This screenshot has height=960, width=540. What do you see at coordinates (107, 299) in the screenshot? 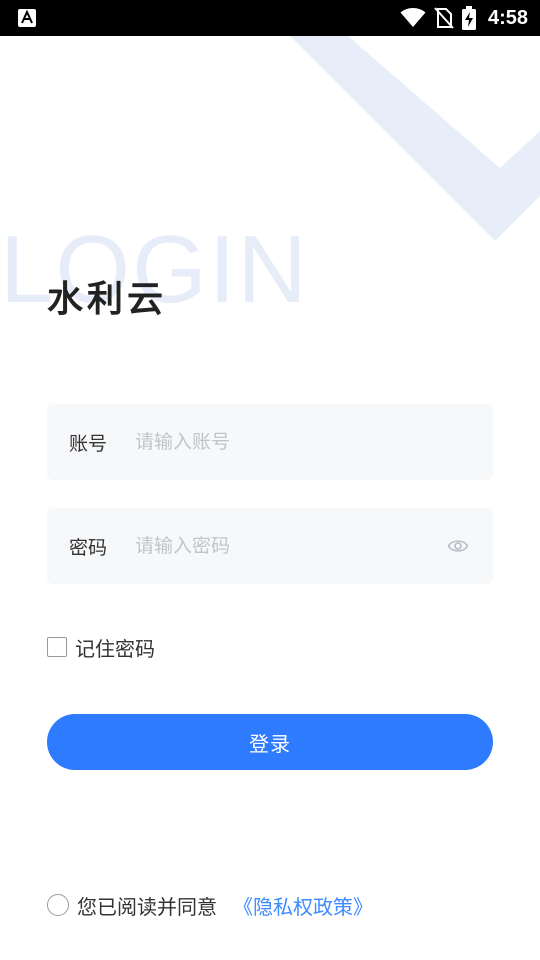
I see `app-title: 水利云` at bounding box center [107, 299].